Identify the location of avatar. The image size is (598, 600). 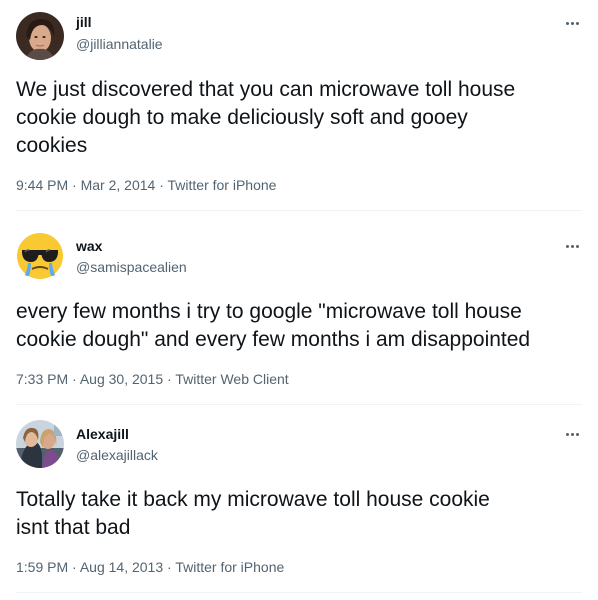
(40, 444).